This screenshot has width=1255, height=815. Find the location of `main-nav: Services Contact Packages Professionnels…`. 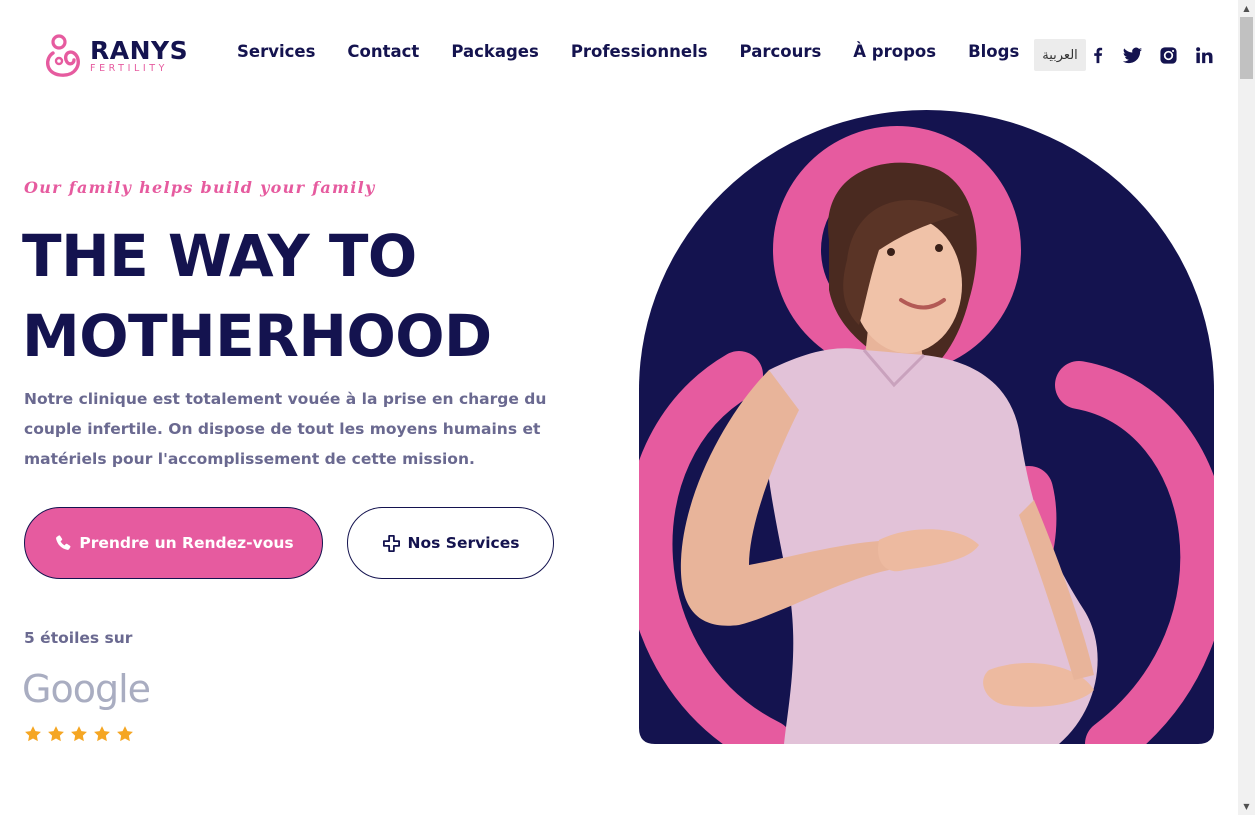

main-nav: Services Contact Packages Professionnels… is located at coordinates (628, 51).